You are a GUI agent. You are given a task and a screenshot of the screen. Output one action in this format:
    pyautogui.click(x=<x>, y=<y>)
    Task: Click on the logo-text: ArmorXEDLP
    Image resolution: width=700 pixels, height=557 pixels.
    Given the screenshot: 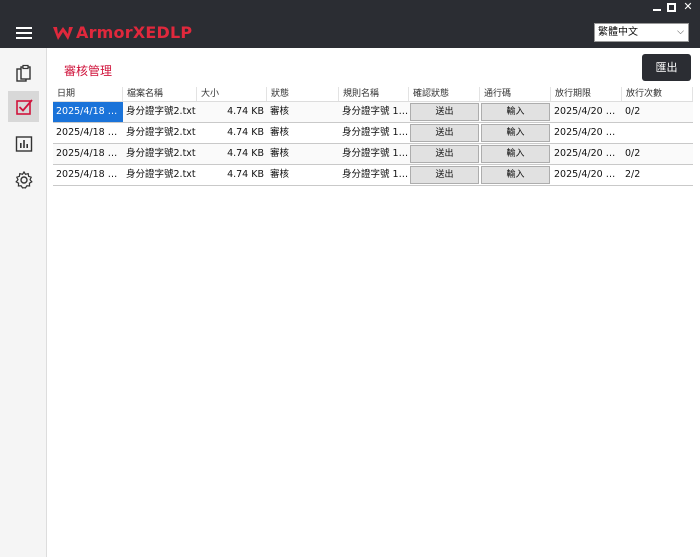 What is the action you would take?
    pyautogui.click(x=134, y=32)
    